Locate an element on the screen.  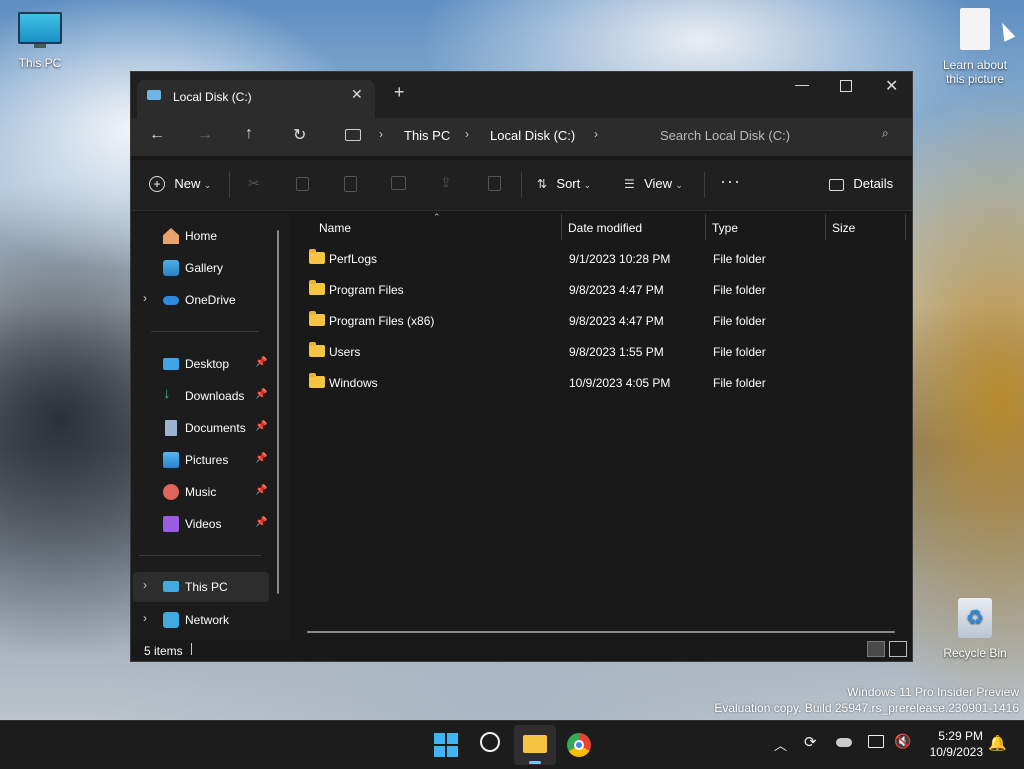
nav-item-desktop: Desktop 📌 is located at coordinates (209, 364).